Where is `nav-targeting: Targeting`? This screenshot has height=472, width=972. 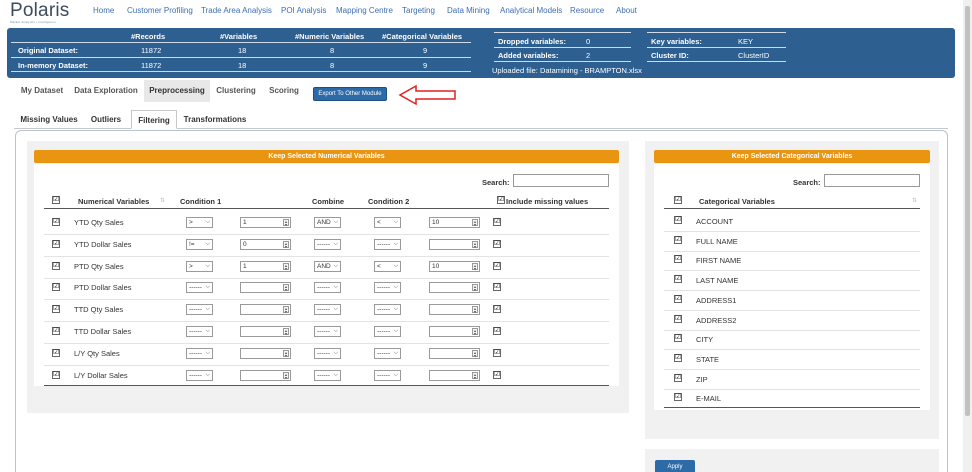
nav-targeting: Targeting is located at coordinates (418, 10).